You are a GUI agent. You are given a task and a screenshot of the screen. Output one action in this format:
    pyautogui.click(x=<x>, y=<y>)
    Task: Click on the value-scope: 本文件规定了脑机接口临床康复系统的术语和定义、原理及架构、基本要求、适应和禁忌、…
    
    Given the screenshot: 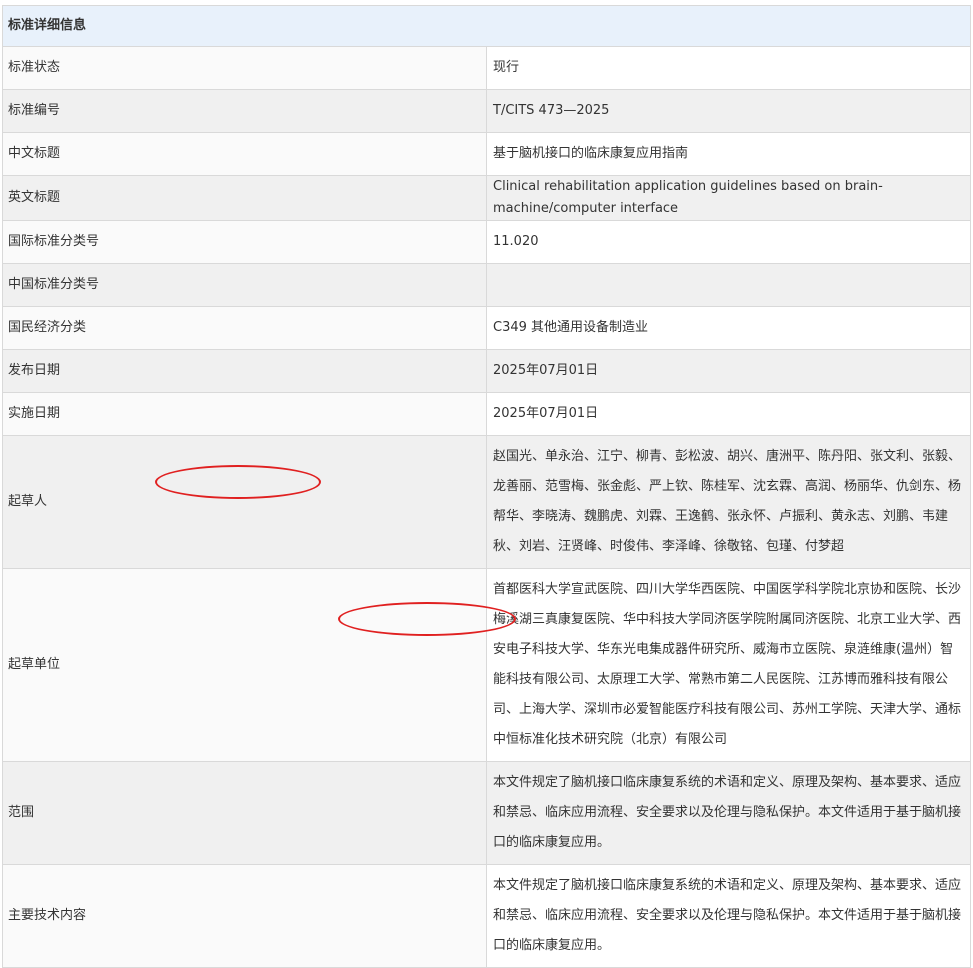 What is the action you would take?
    pyautogui.click(x=728, y=813)
    